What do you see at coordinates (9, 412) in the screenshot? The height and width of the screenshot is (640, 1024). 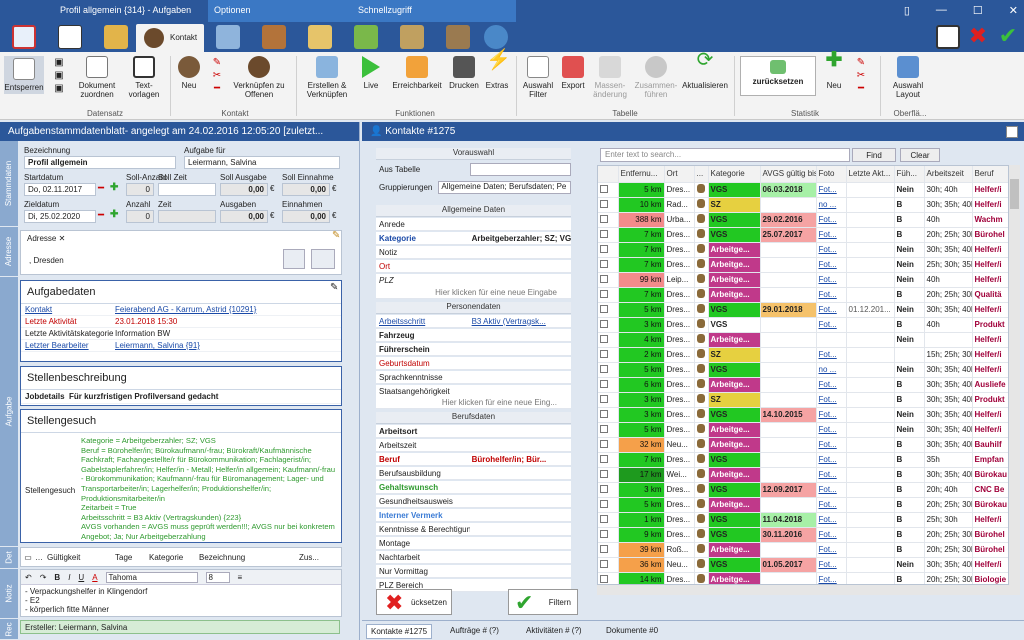 I see `vtab-aufgabe: Aufgabe` at bounding box center [9, 412].